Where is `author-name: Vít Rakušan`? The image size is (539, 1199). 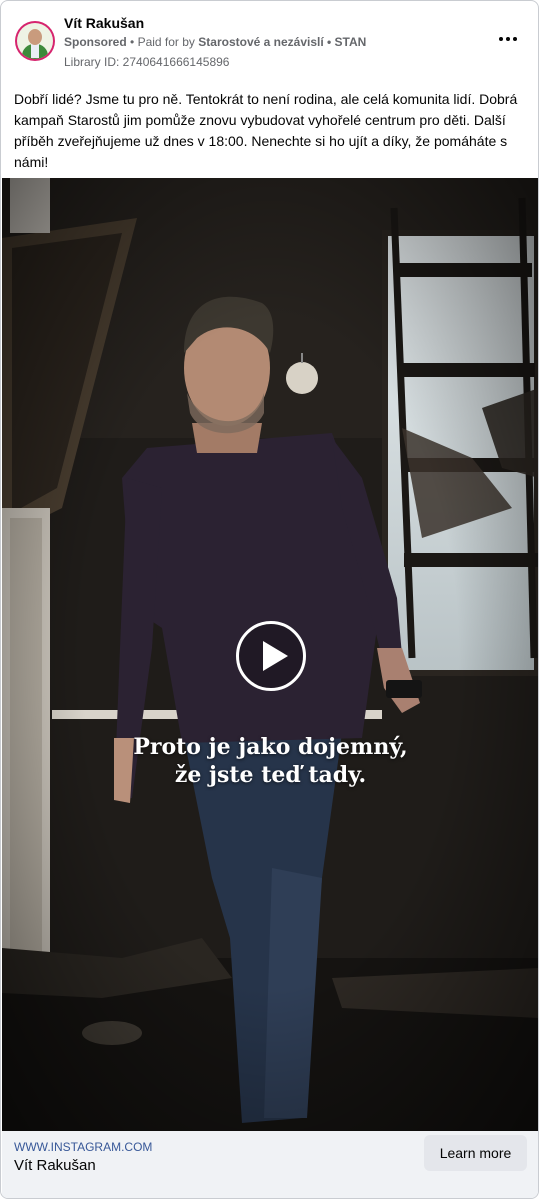 author-name: Vít Rakušan is located at coordinates (104, 23).